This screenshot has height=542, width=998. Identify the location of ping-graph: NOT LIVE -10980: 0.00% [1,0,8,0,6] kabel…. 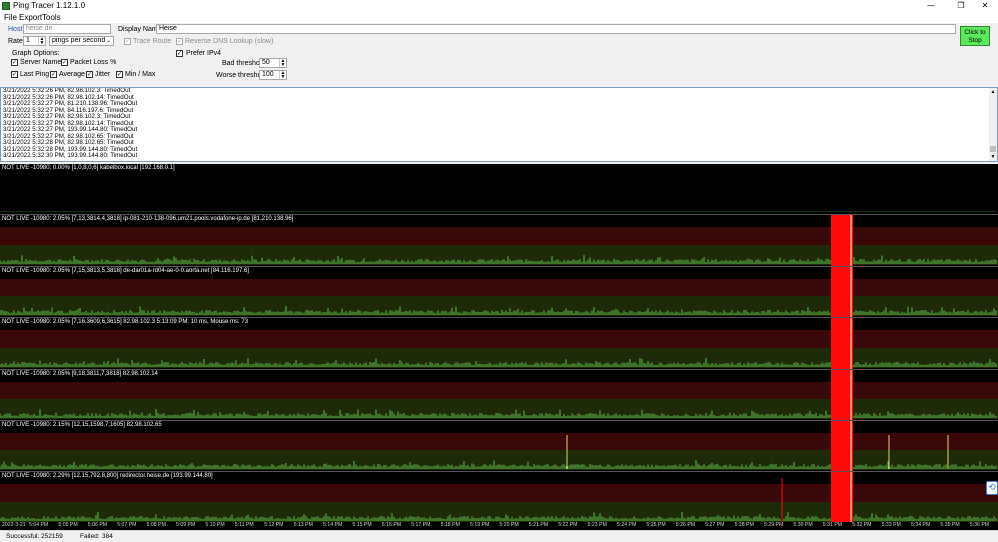
(499, 189).